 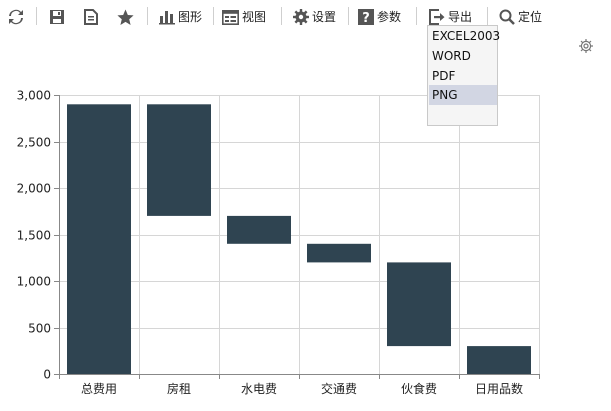 What do you see at coordinates (179, 388) in the screenshot?
I see `x-tick-label: 房租` at bounding box center [179, 388].